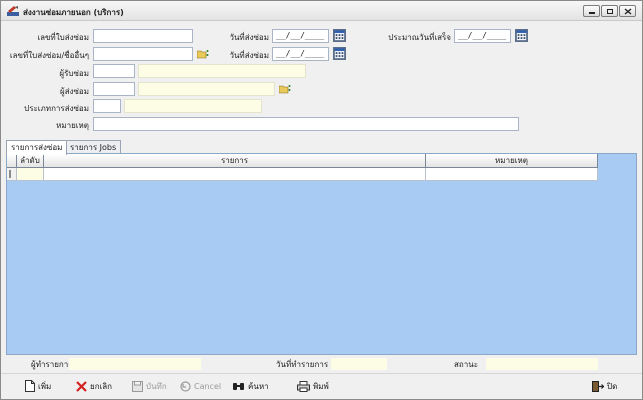 The height and width of the screenshot is (400, 643). What do you see at coordinates (114, 89) in the screenshot?
I see `sender-code-input` at bounding box center [114, 89].